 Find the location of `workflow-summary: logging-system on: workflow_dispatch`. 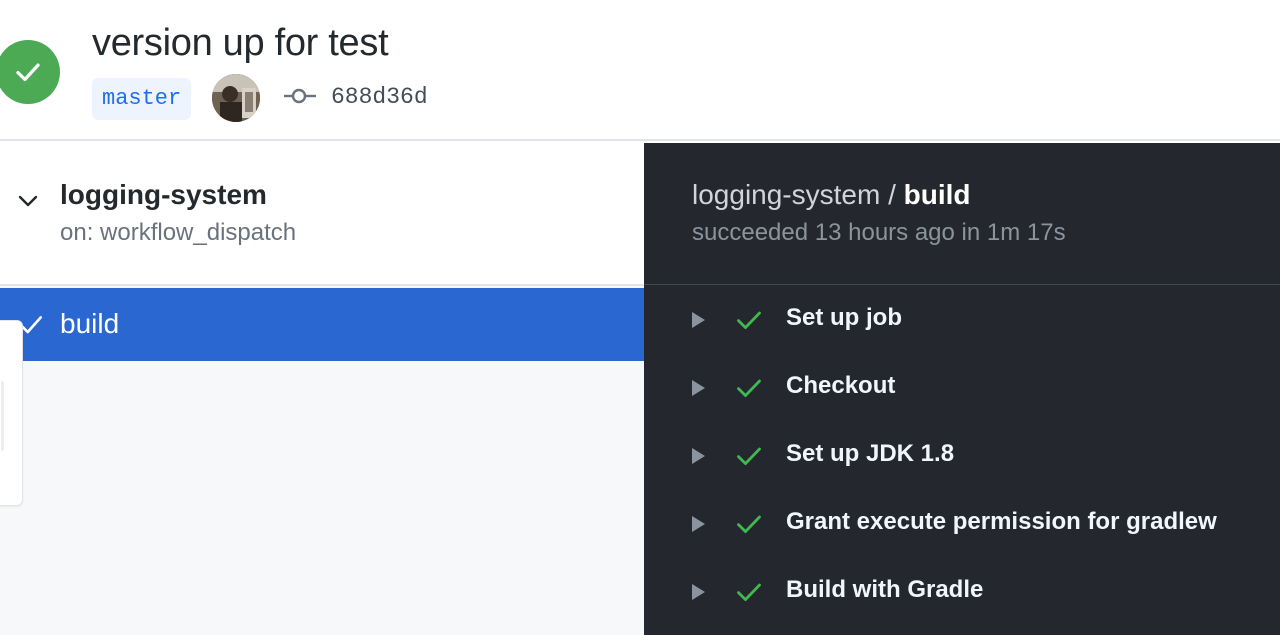

workflow-summary: logging-system on: workflow_dispatch is located at coordinates (322, 214).